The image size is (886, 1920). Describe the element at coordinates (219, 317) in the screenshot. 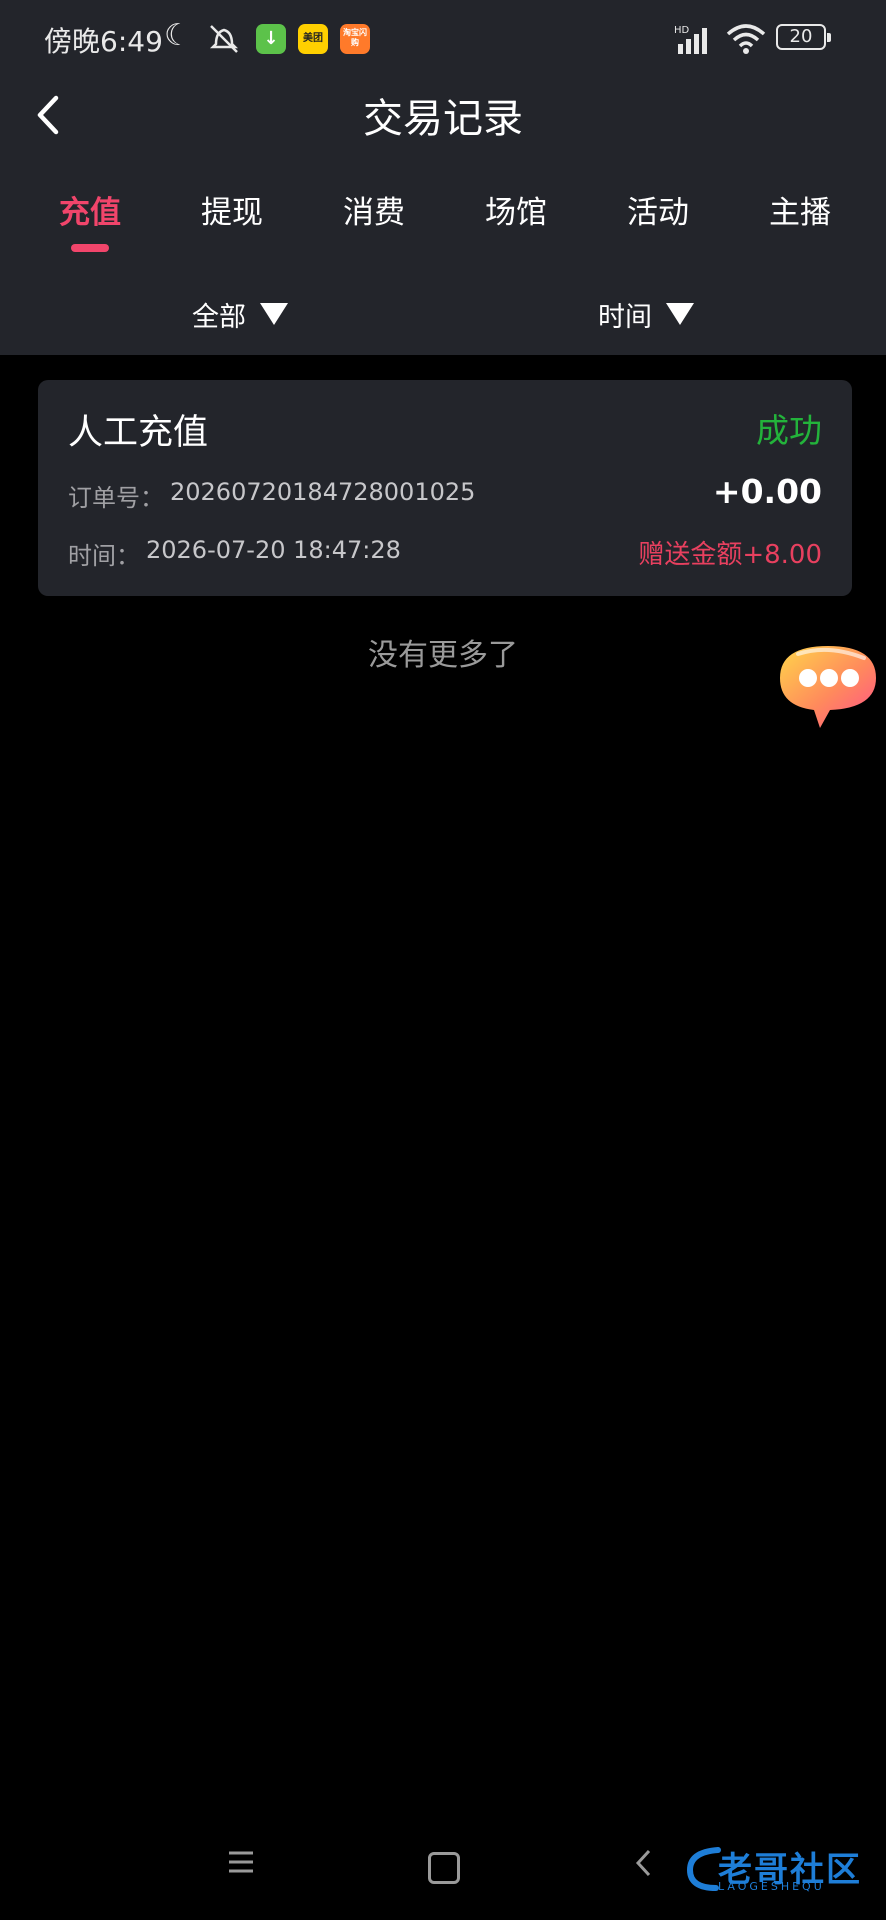

I see `filter-type-label: 全部` at that location.